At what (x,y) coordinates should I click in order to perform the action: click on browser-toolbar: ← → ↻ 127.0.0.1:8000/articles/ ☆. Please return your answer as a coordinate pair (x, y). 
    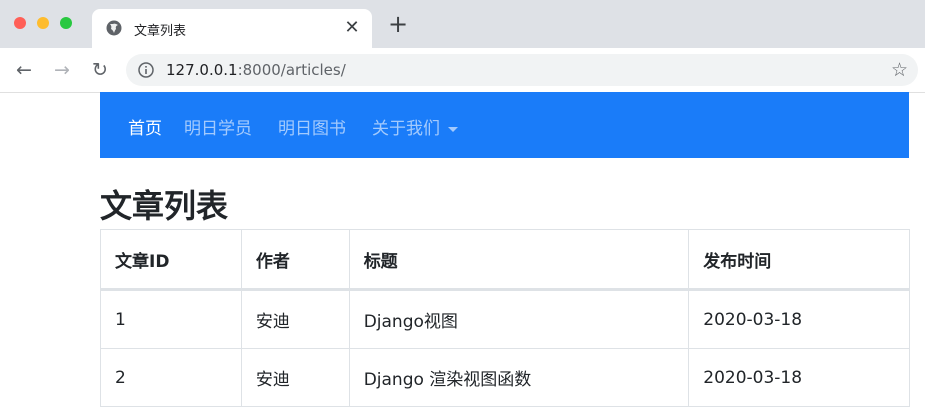
    Looking at the image, I should click on (462, 70).